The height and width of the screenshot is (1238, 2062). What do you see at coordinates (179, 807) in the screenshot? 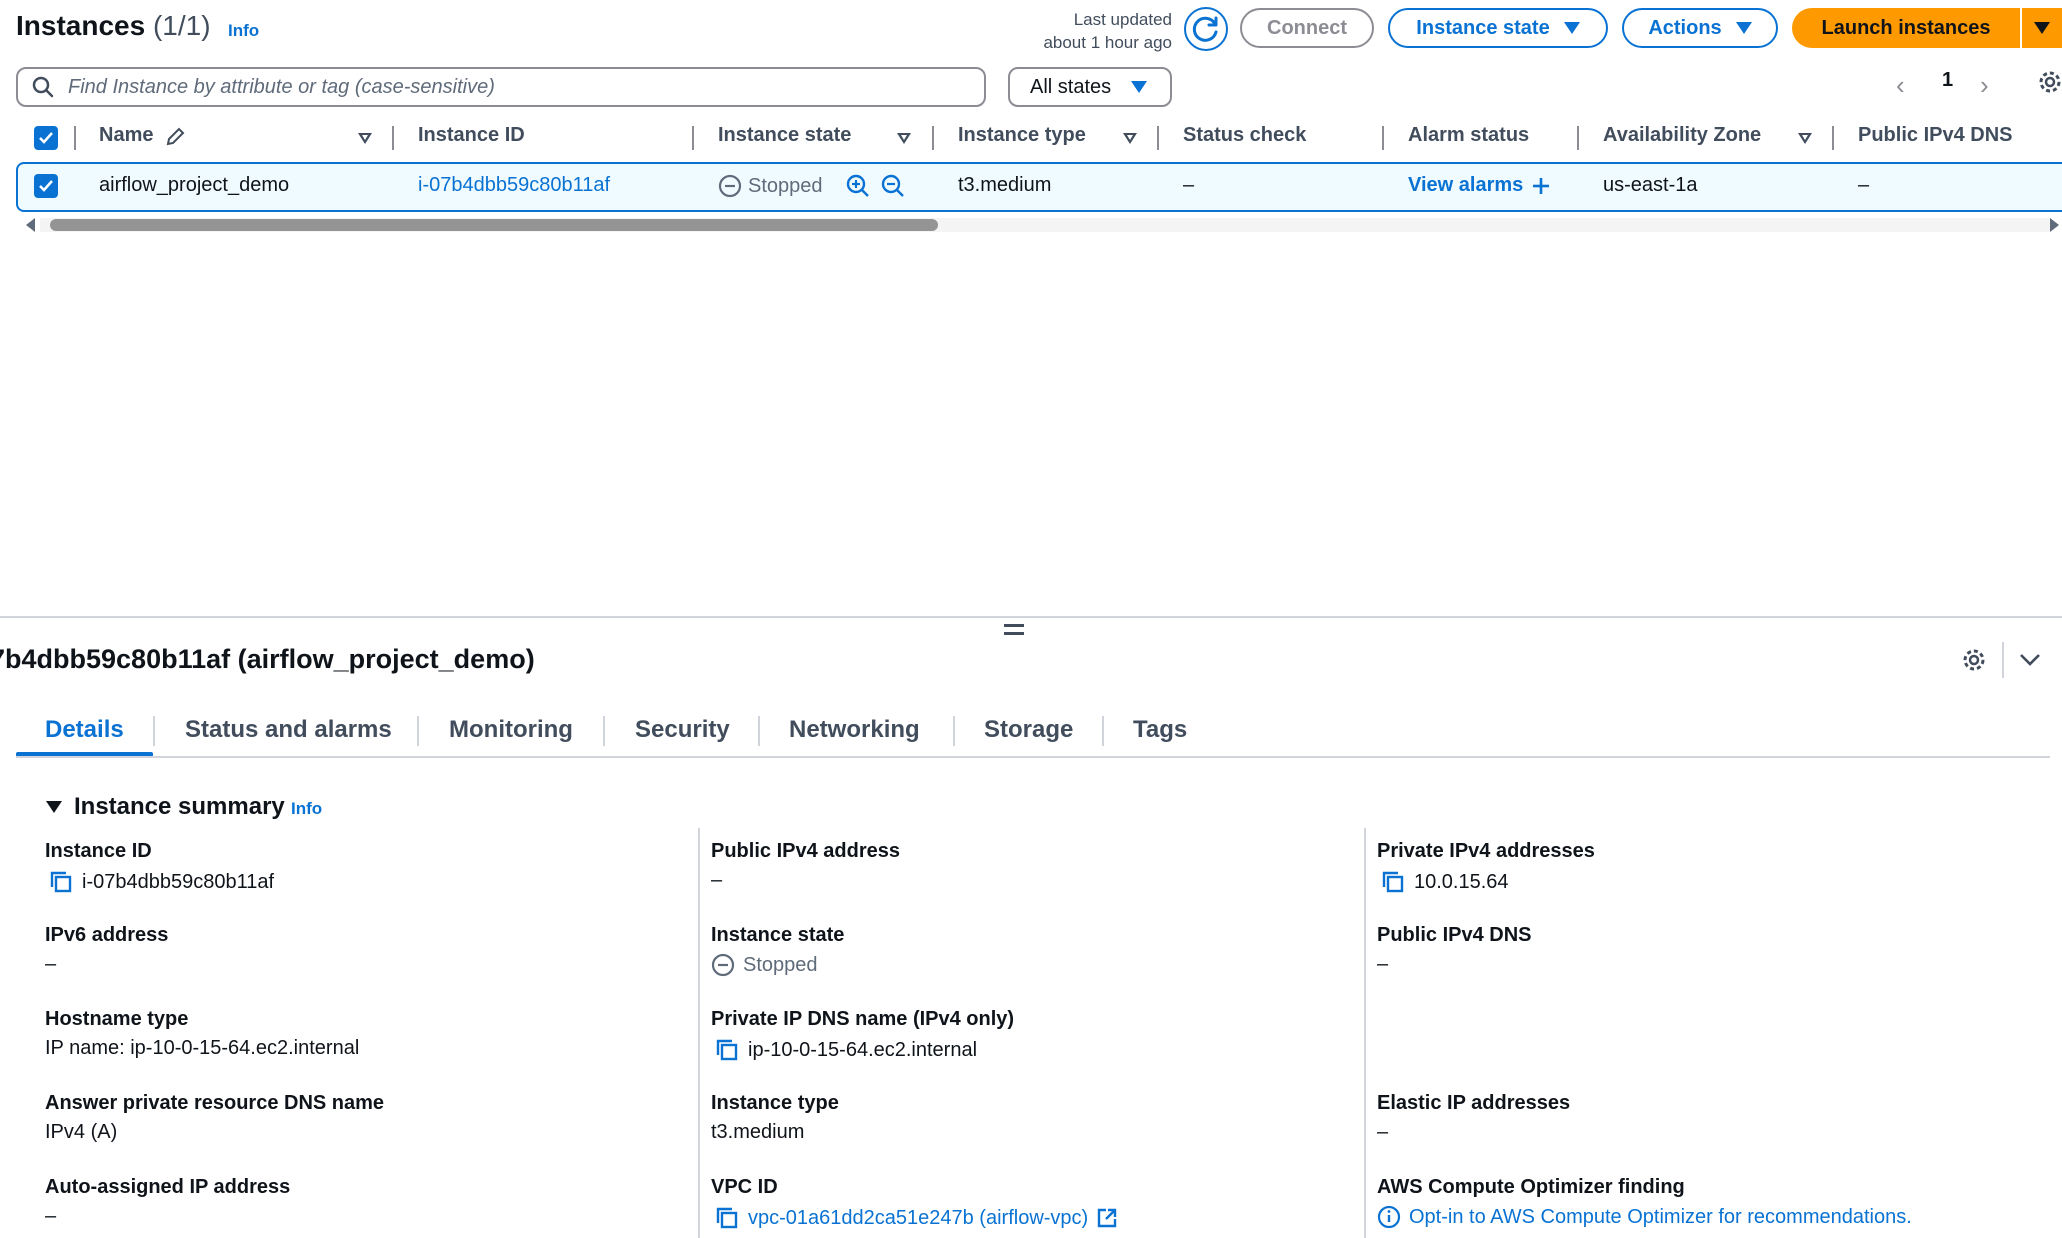
I see `section-title: Instance summary` at bounding box center [179, 807].